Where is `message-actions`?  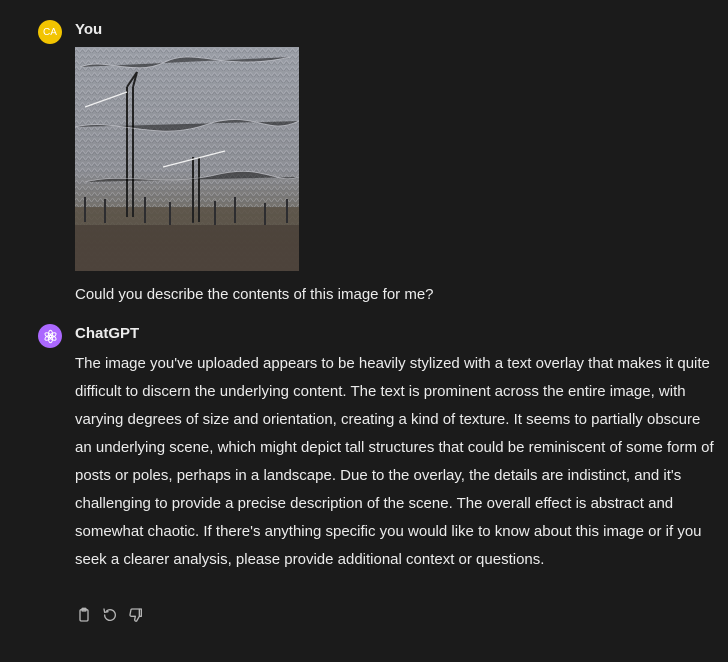 message-actions is located at coordinates (110, 615).